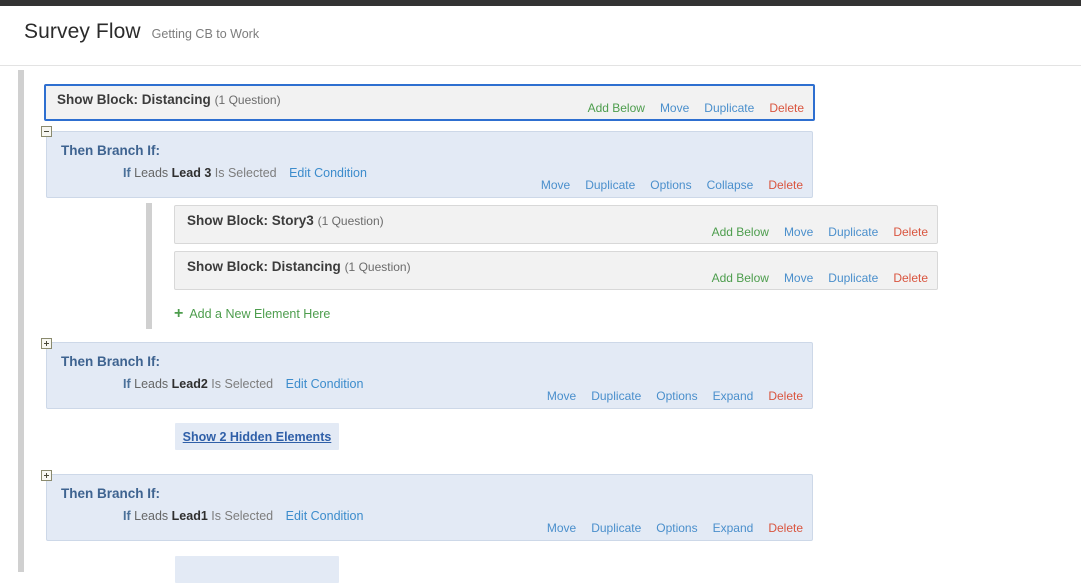  Describe the element at coordinates (730, 185) in the screenshot. I see `collapse-link: Collapse` at that location.